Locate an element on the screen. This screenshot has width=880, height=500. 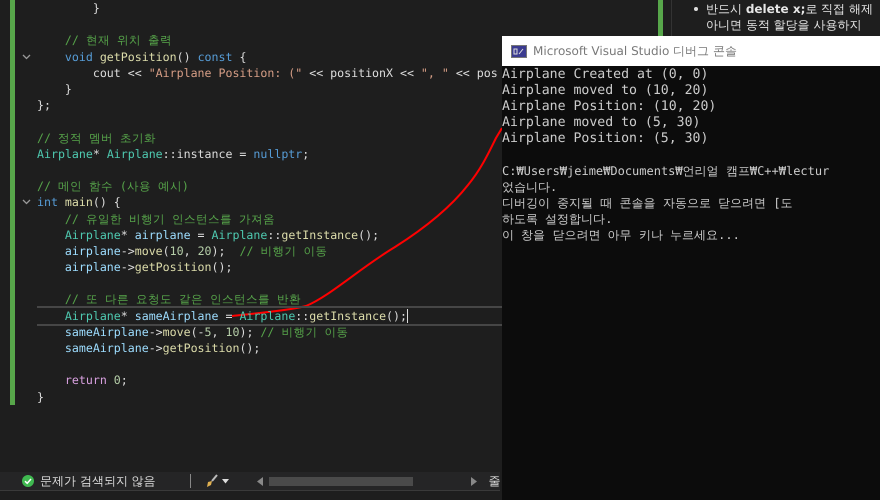
code-line: return 0; is located at coordinates (96, 381).